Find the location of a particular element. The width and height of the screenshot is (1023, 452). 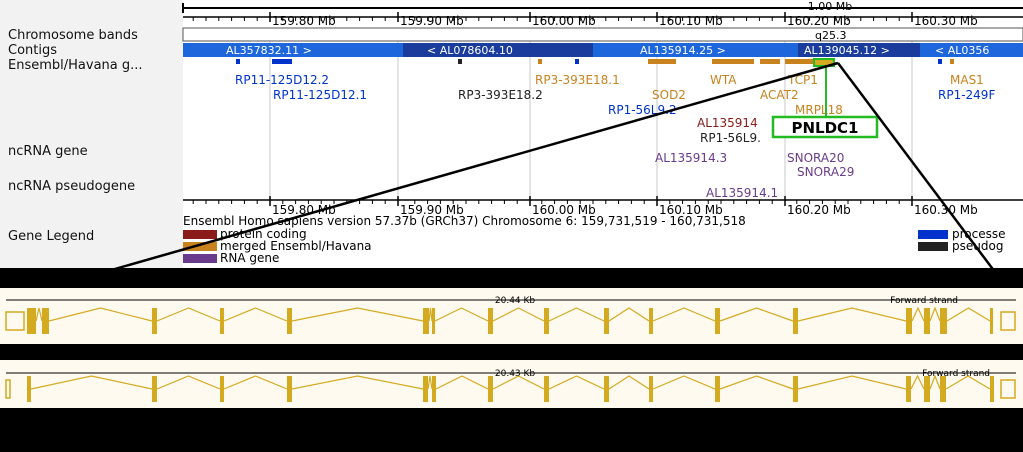

gene-label: RP3-393E18.2 is located at coordinates (500, 95).